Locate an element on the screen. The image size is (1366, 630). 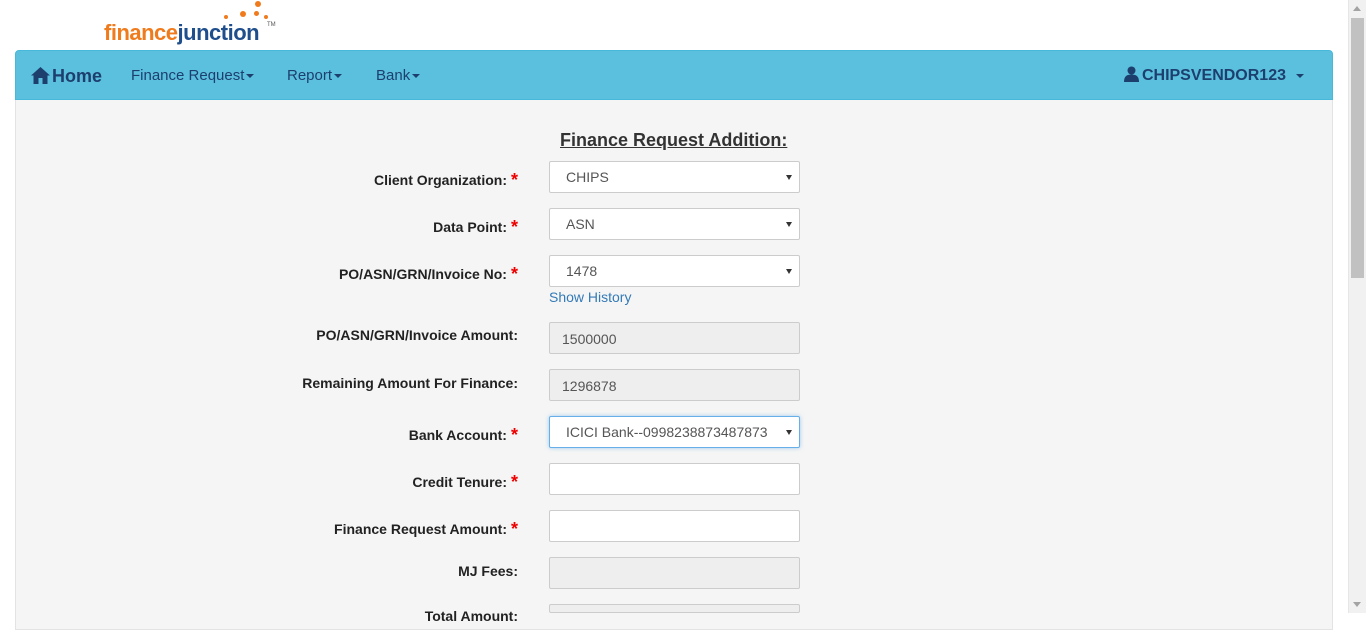
show-history-link: Show History is located at coordinates (590, 297).